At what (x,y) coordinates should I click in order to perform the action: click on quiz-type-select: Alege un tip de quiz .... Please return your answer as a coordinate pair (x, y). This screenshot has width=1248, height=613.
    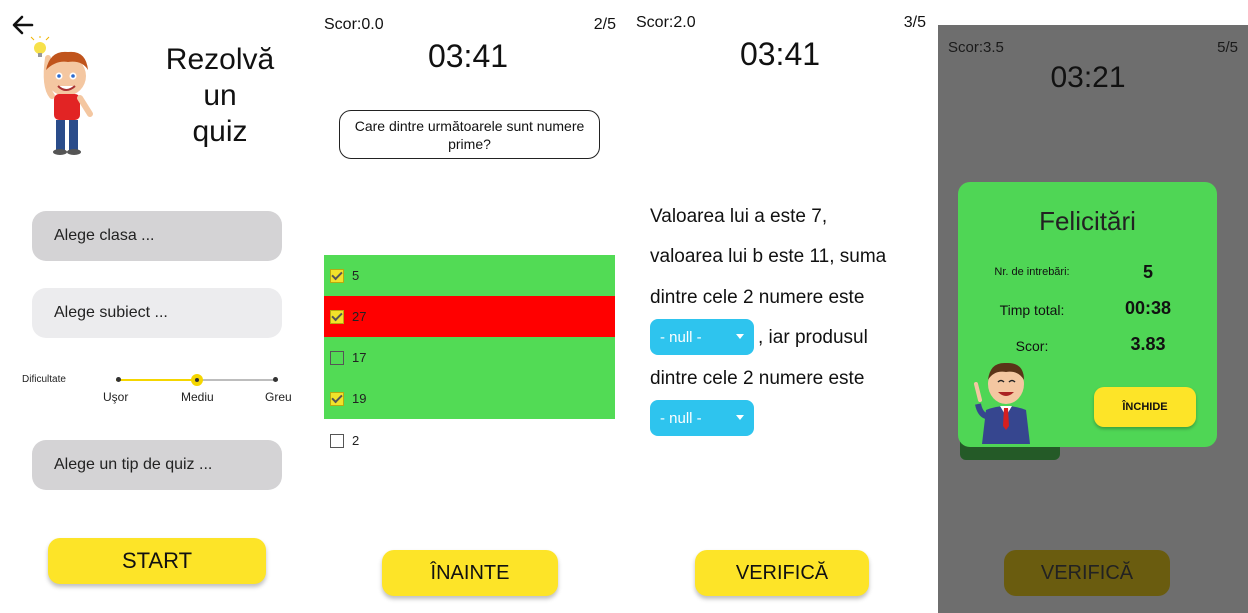
    Looking at the image, I should click on (157, 465).